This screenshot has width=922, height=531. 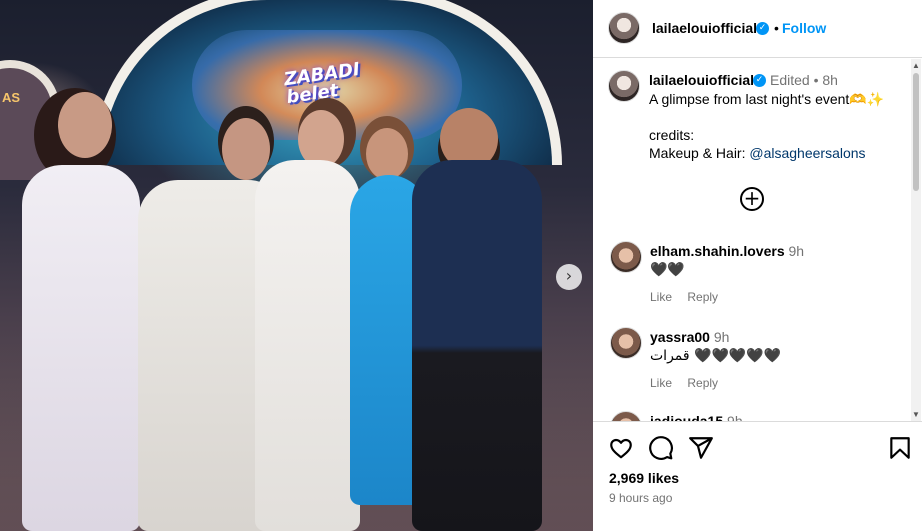 What do you see at coordinates (717, 251) in the screenshot?
I see `comment-username: elham.shahin.lovers` at bounding box center [717, 251].